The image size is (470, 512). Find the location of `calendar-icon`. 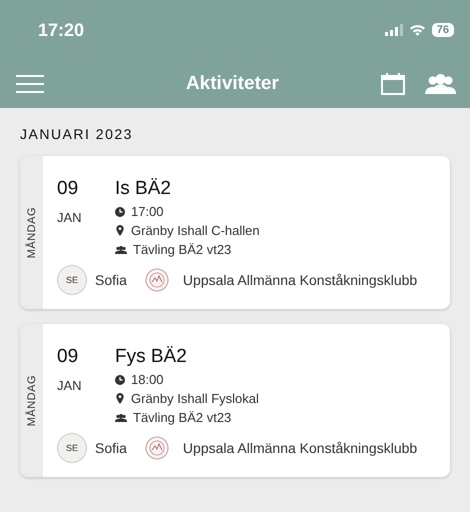

calendar-icon is located at coordinates (392, 84).